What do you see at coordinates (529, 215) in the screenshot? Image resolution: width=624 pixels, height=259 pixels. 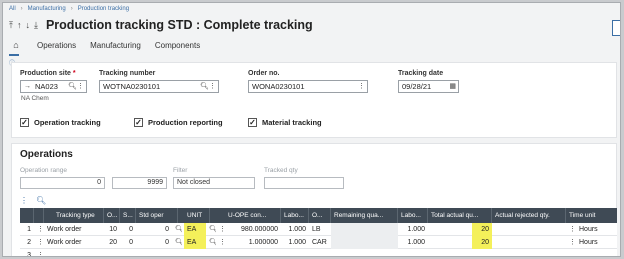 I see `column-header-actual-rejected-qty: Actual rejected qty.` at bounding box center [529, 215].